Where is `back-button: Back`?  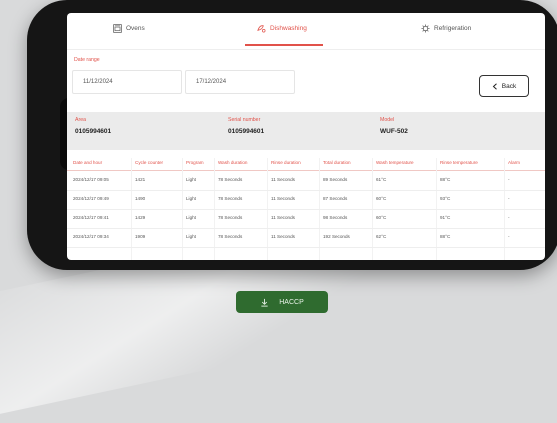
back-button: Back is located at coordinates (504, 86).